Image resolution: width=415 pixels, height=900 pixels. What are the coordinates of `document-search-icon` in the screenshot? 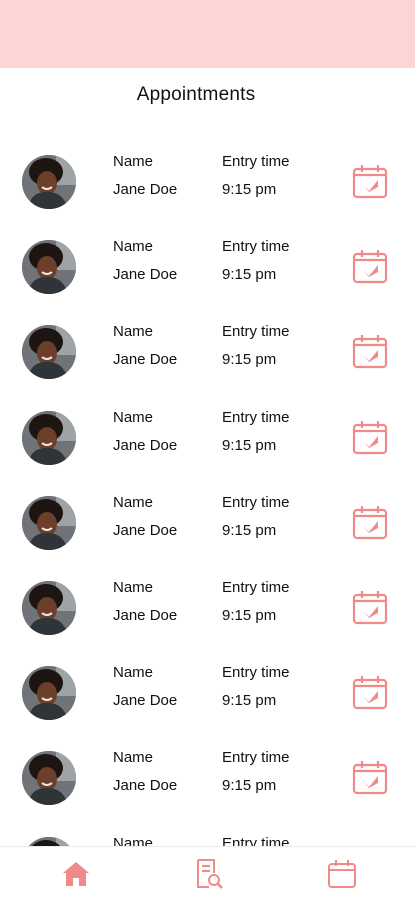 It's located at (210, 874).